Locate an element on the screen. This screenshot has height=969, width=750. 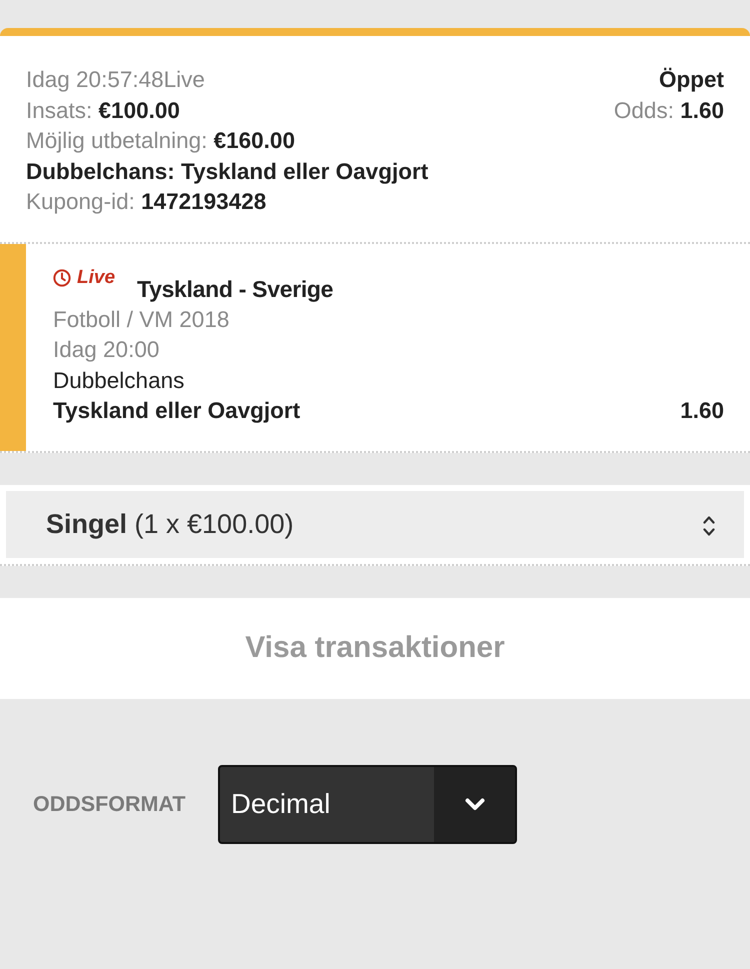
league-text: Fotboll / VM 2018 is located at coordinates (141, 320).